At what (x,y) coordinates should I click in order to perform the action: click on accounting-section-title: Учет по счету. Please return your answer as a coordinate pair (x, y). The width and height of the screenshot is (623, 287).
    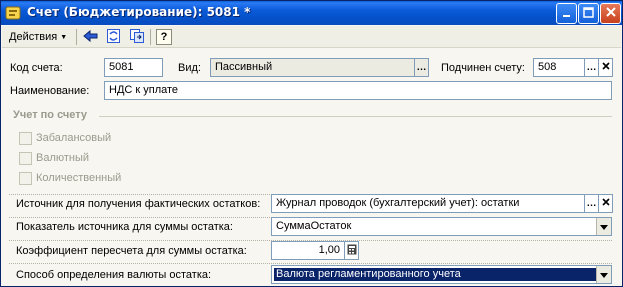
    Looking at the image, I should click on (50, 115).